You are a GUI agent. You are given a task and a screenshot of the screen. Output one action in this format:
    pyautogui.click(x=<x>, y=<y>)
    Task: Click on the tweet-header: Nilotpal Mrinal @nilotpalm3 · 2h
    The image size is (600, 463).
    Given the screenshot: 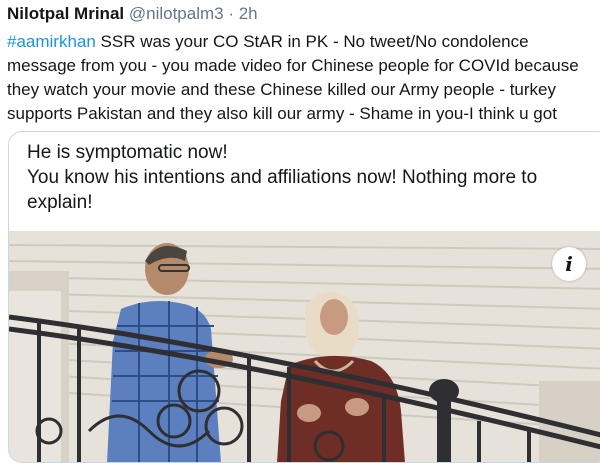 What is the action you would take?
    pyautogui.click(x=132, y=14)
    